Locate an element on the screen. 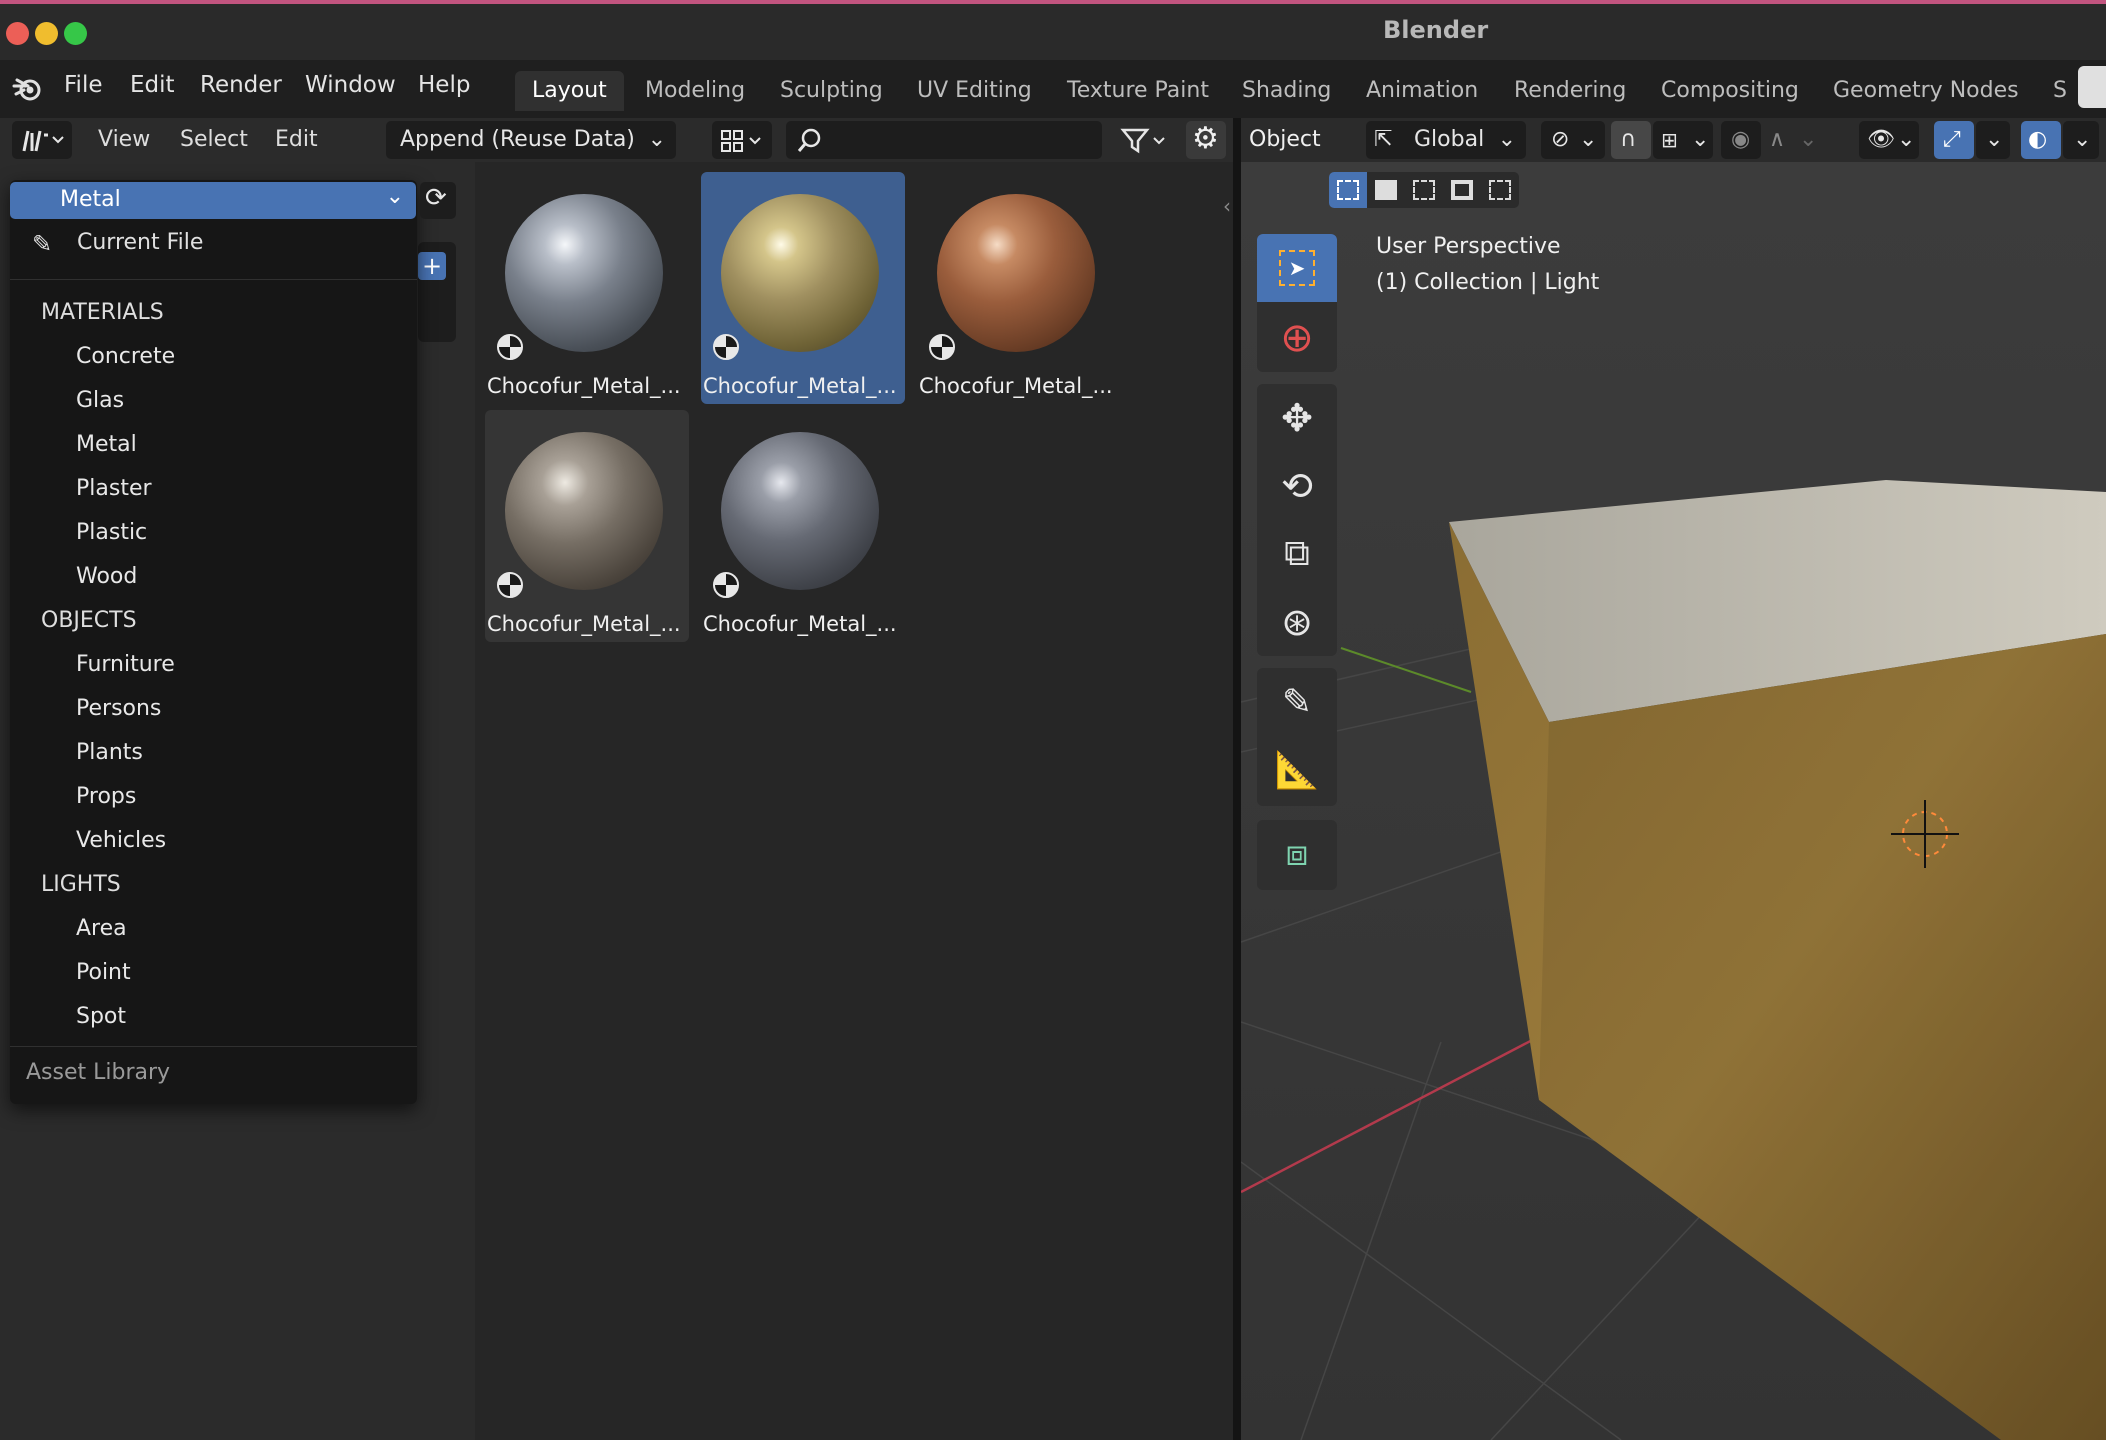 The height and width of the screenshot is (1440, 2106). tab-modeling: Modeling is located at coordinates (695, 91).